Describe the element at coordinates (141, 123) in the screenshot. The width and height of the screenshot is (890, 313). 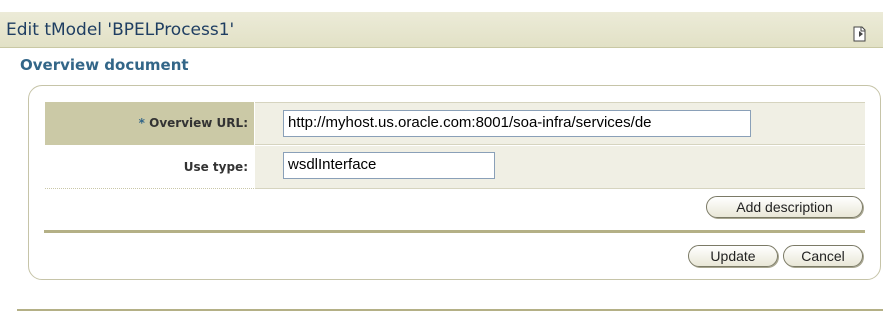
I see `required-marker: *` at that location.